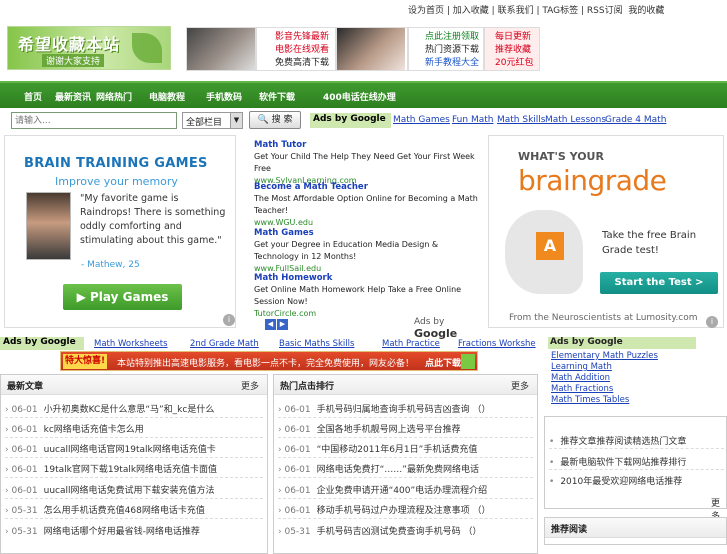  I want to click on top-link-tag: TAG标签, so click(560, 11).